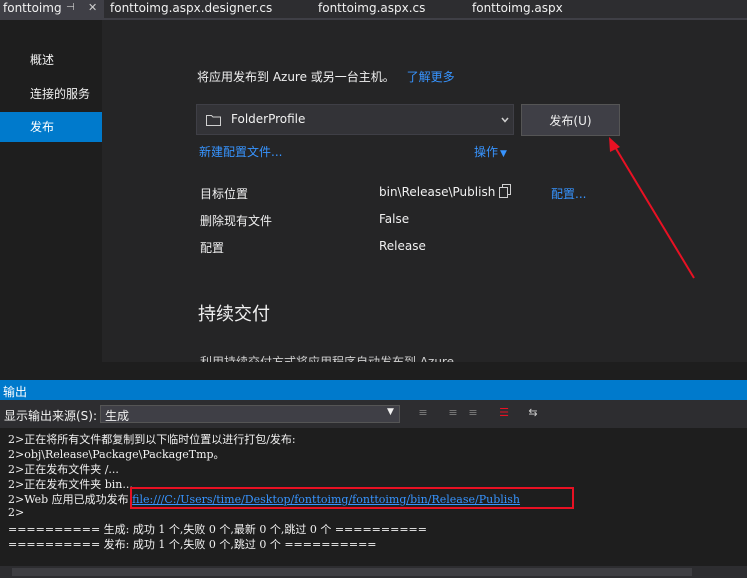  Describe the element at coordinates (390, 412) in the screenshot. I see `chevron-down-icon: ▼` at that location.